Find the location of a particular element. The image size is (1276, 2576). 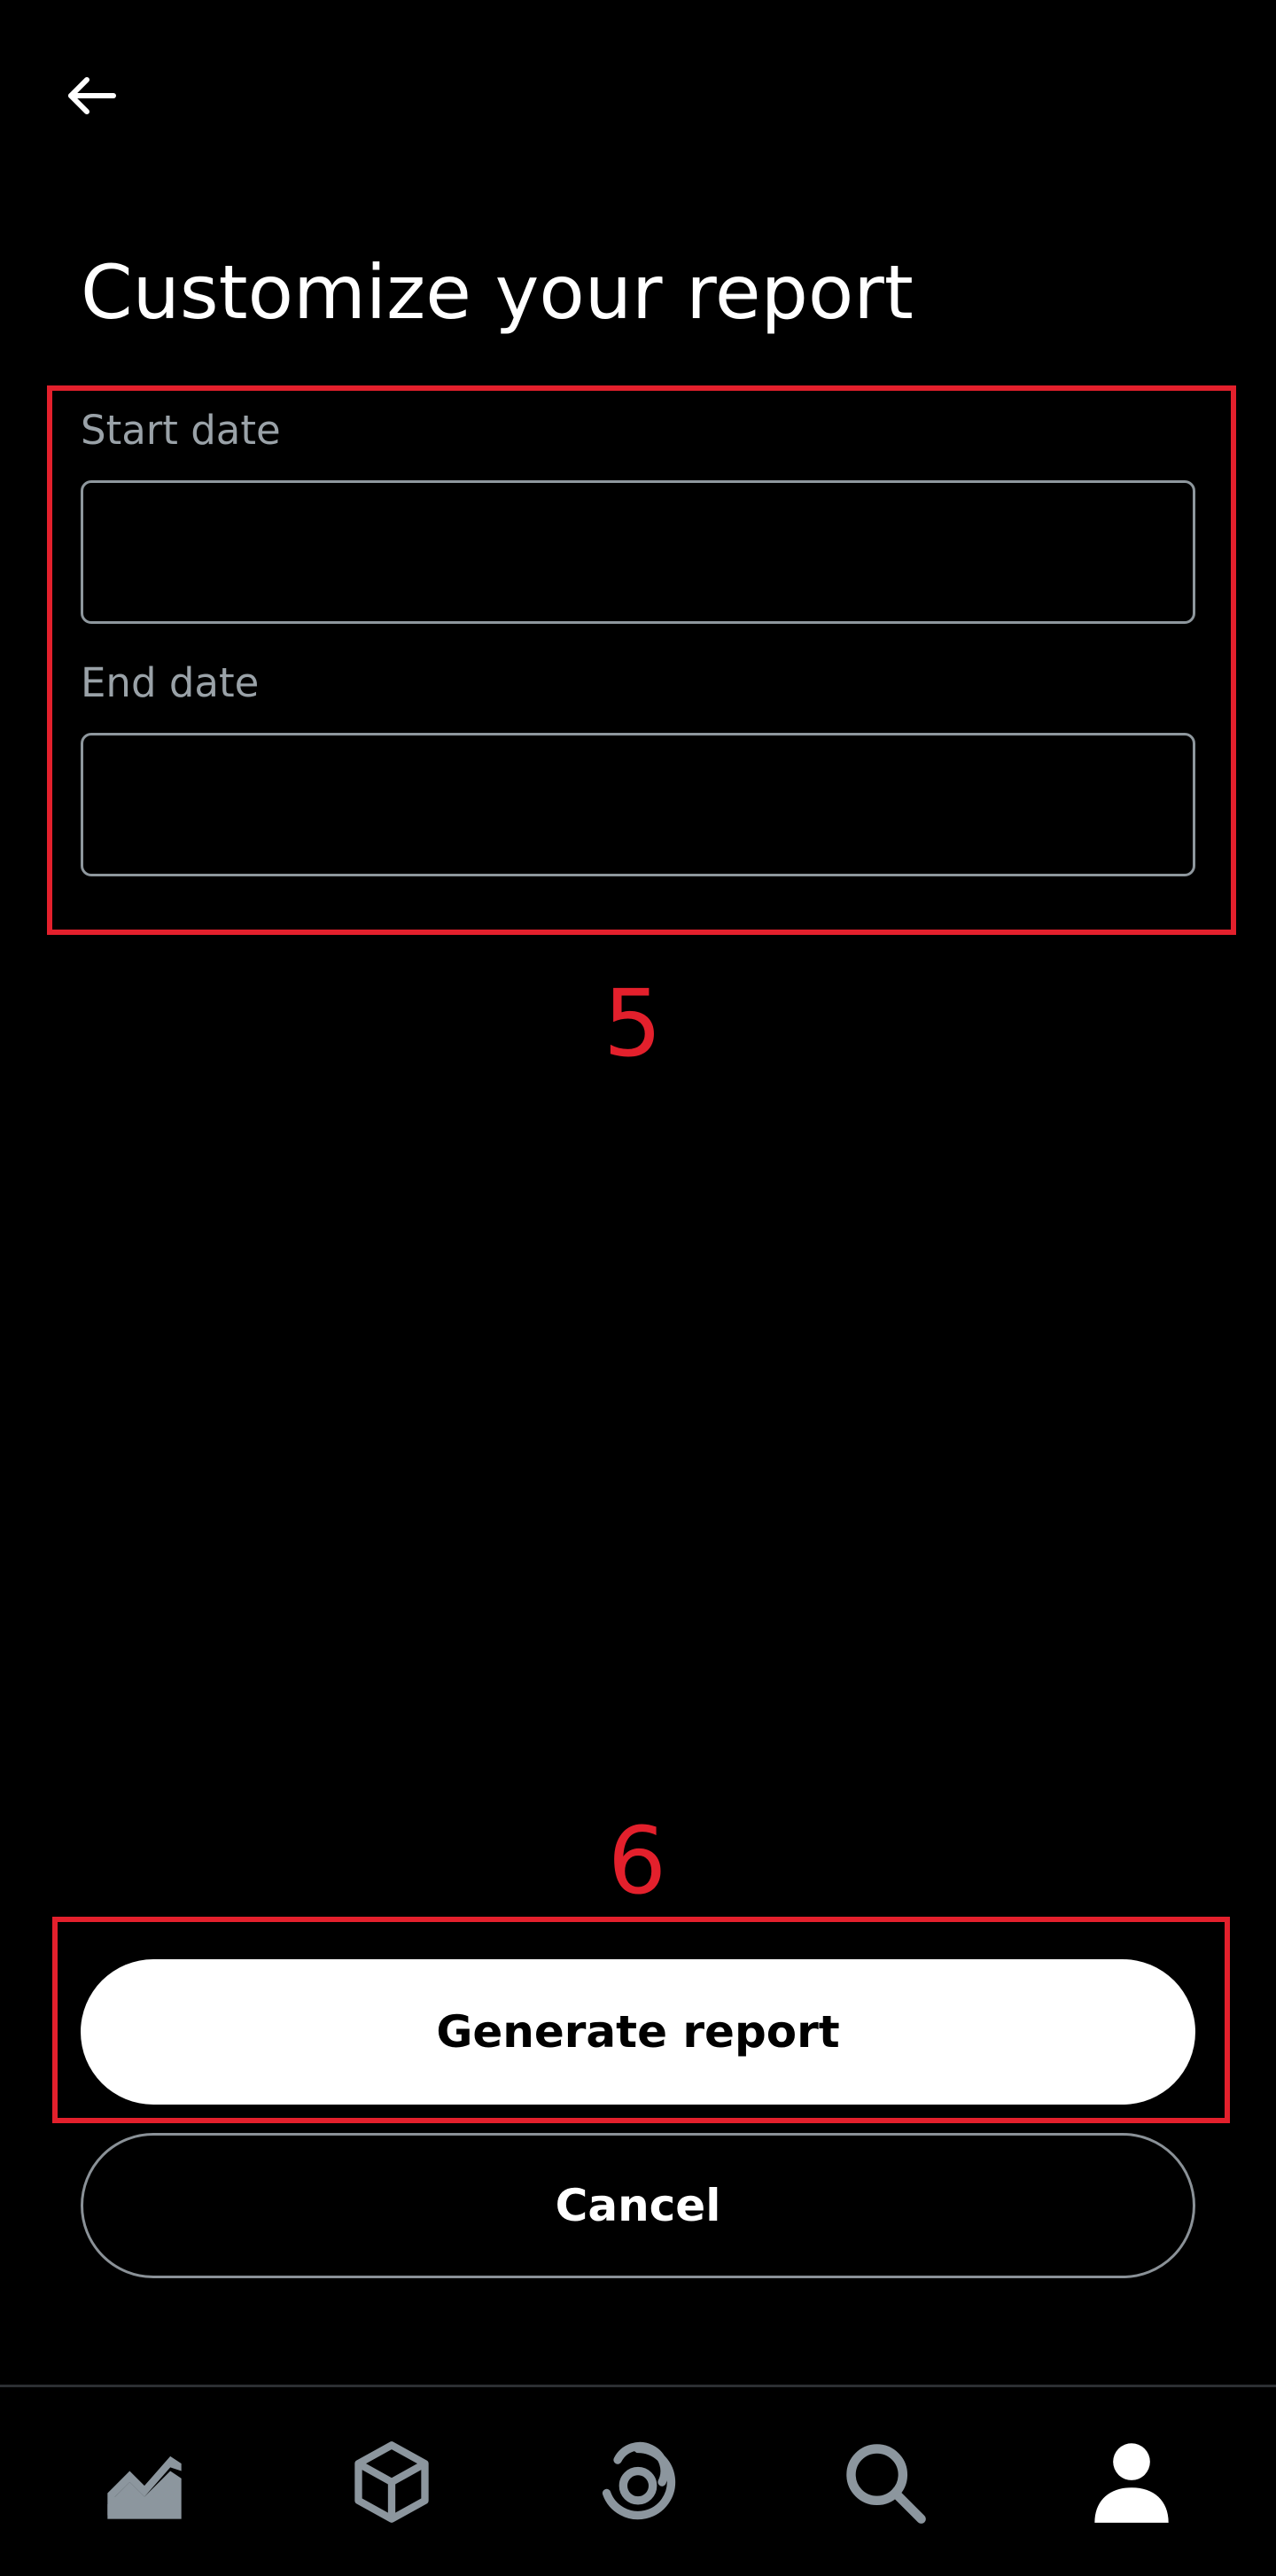

nav-item-markets is located at coordinates (144, 2483).